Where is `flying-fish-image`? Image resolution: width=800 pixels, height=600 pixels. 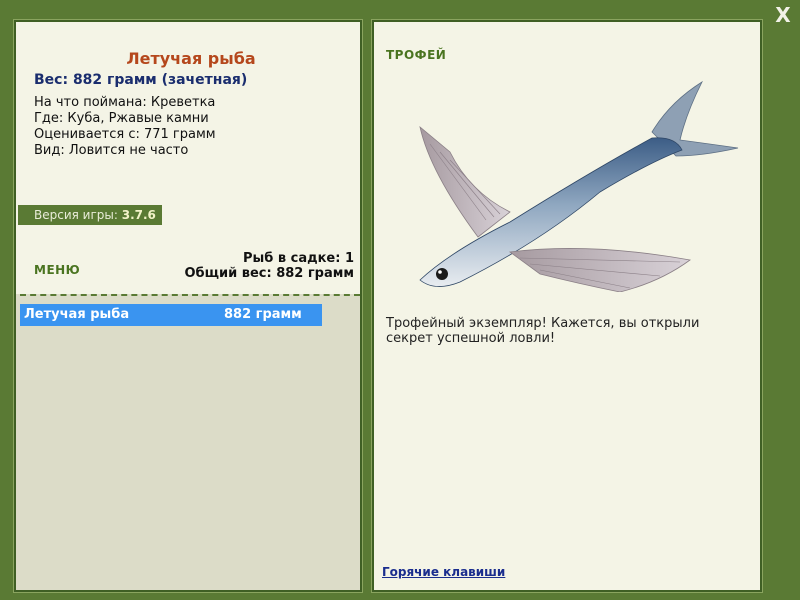
flying-fish-image is located at coordinates (579, 186).